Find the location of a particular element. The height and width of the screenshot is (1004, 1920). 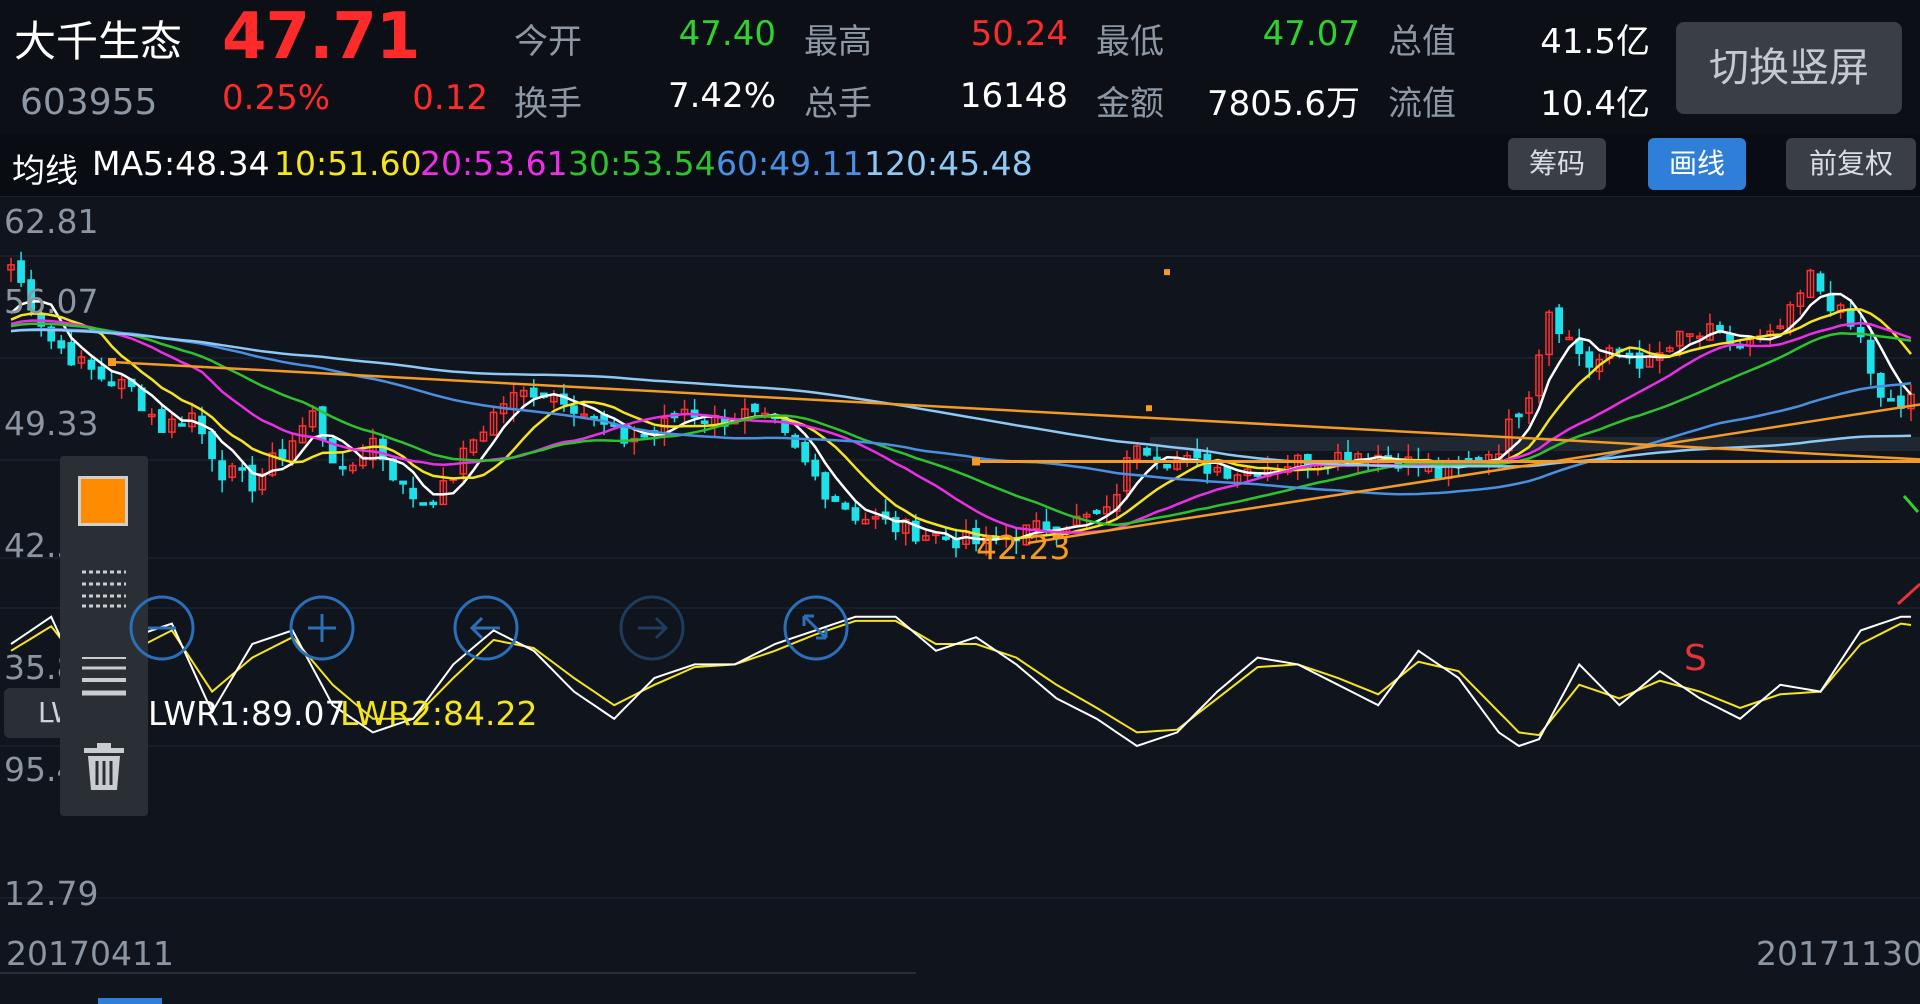

stat-value-amount: 7805.6万 is located at coordinates (1283, 104).